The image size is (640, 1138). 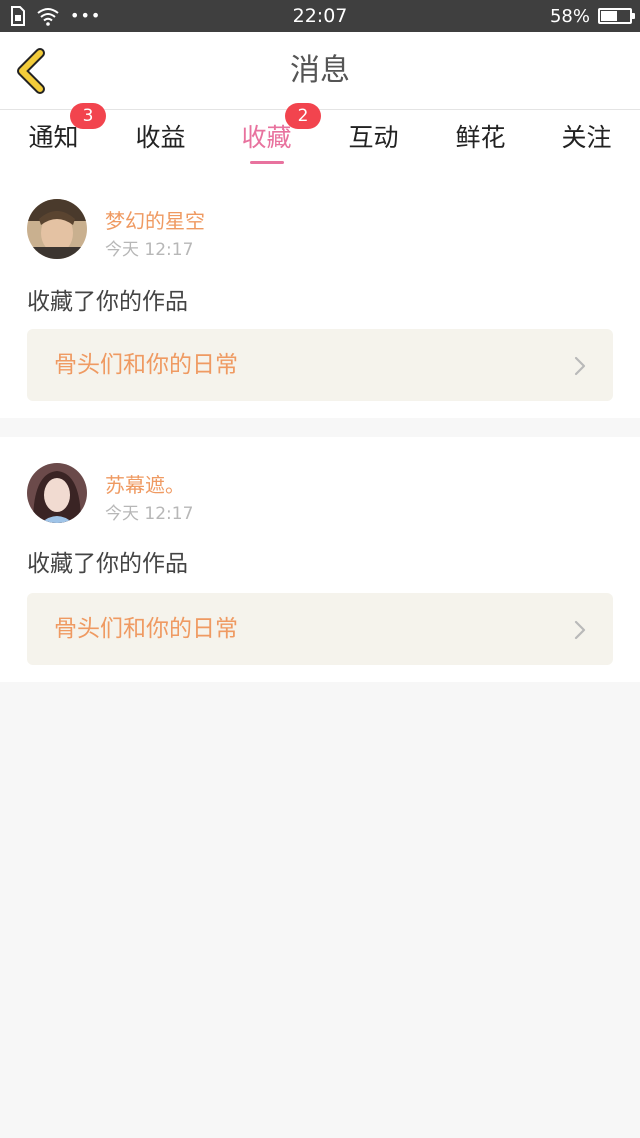 I want to click on tab-earnings: 收益, so click(x=160, y=144).